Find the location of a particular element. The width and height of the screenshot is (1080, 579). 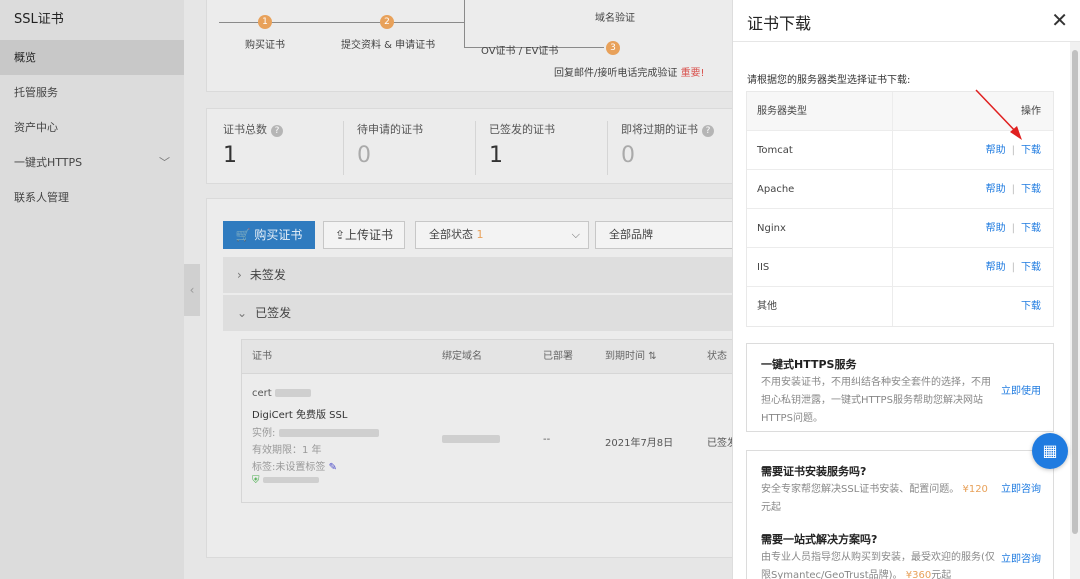

chevron-down-icon: ⌄ is located at coordinates (242, 313).